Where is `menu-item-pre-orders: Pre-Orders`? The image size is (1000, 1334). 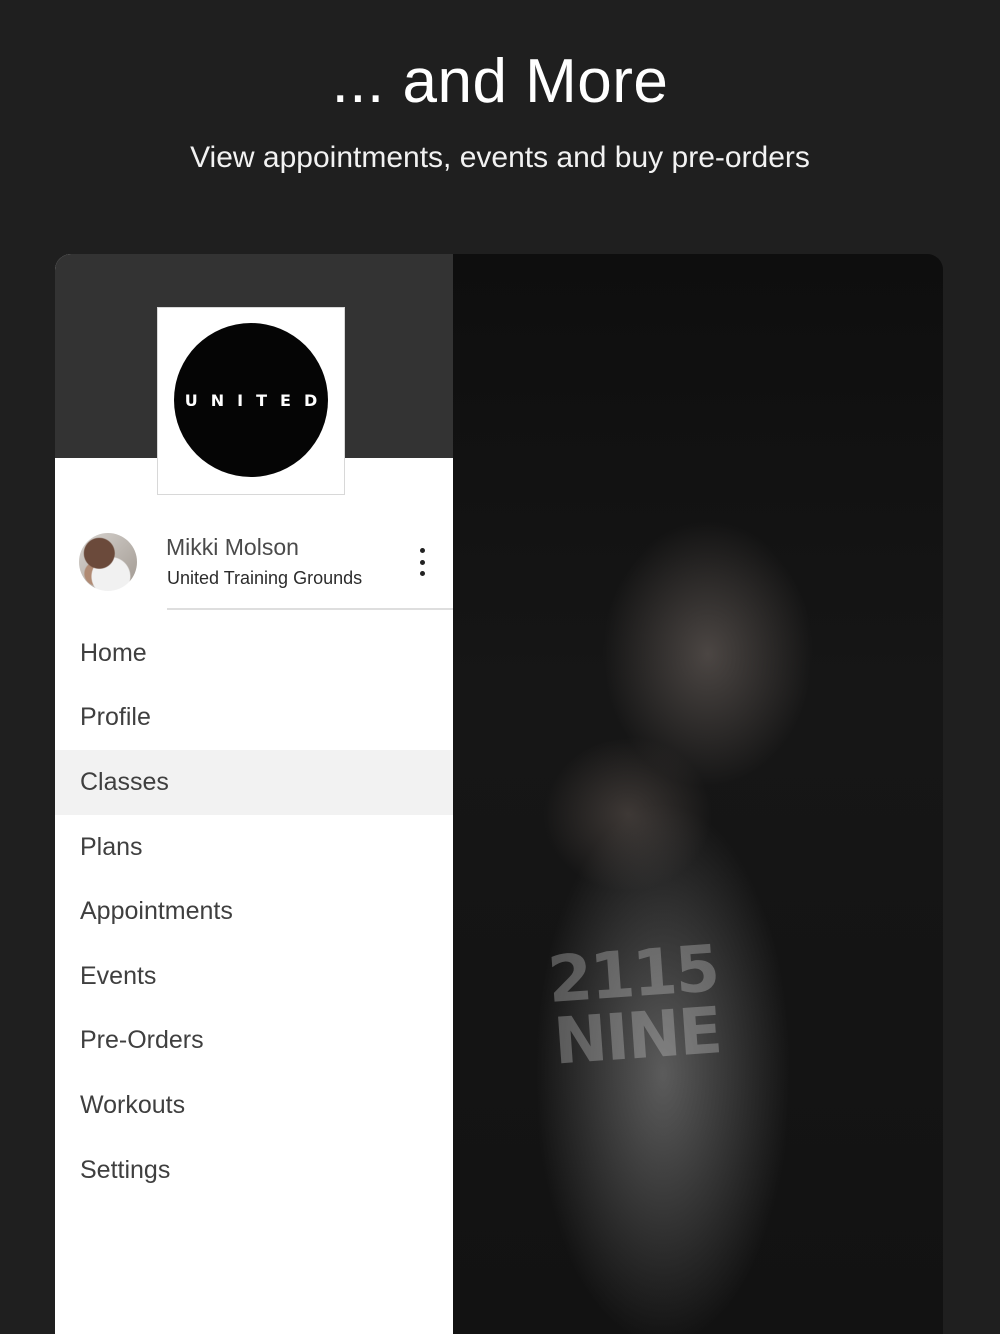 menu-item-pre-orders: Pre-Orders is located at coordinates (254, 1041).